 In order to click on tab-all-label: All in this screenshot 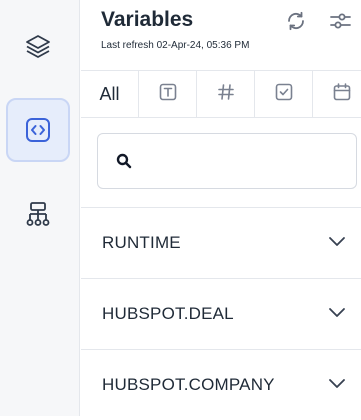, I will do `click(109, 93)`.